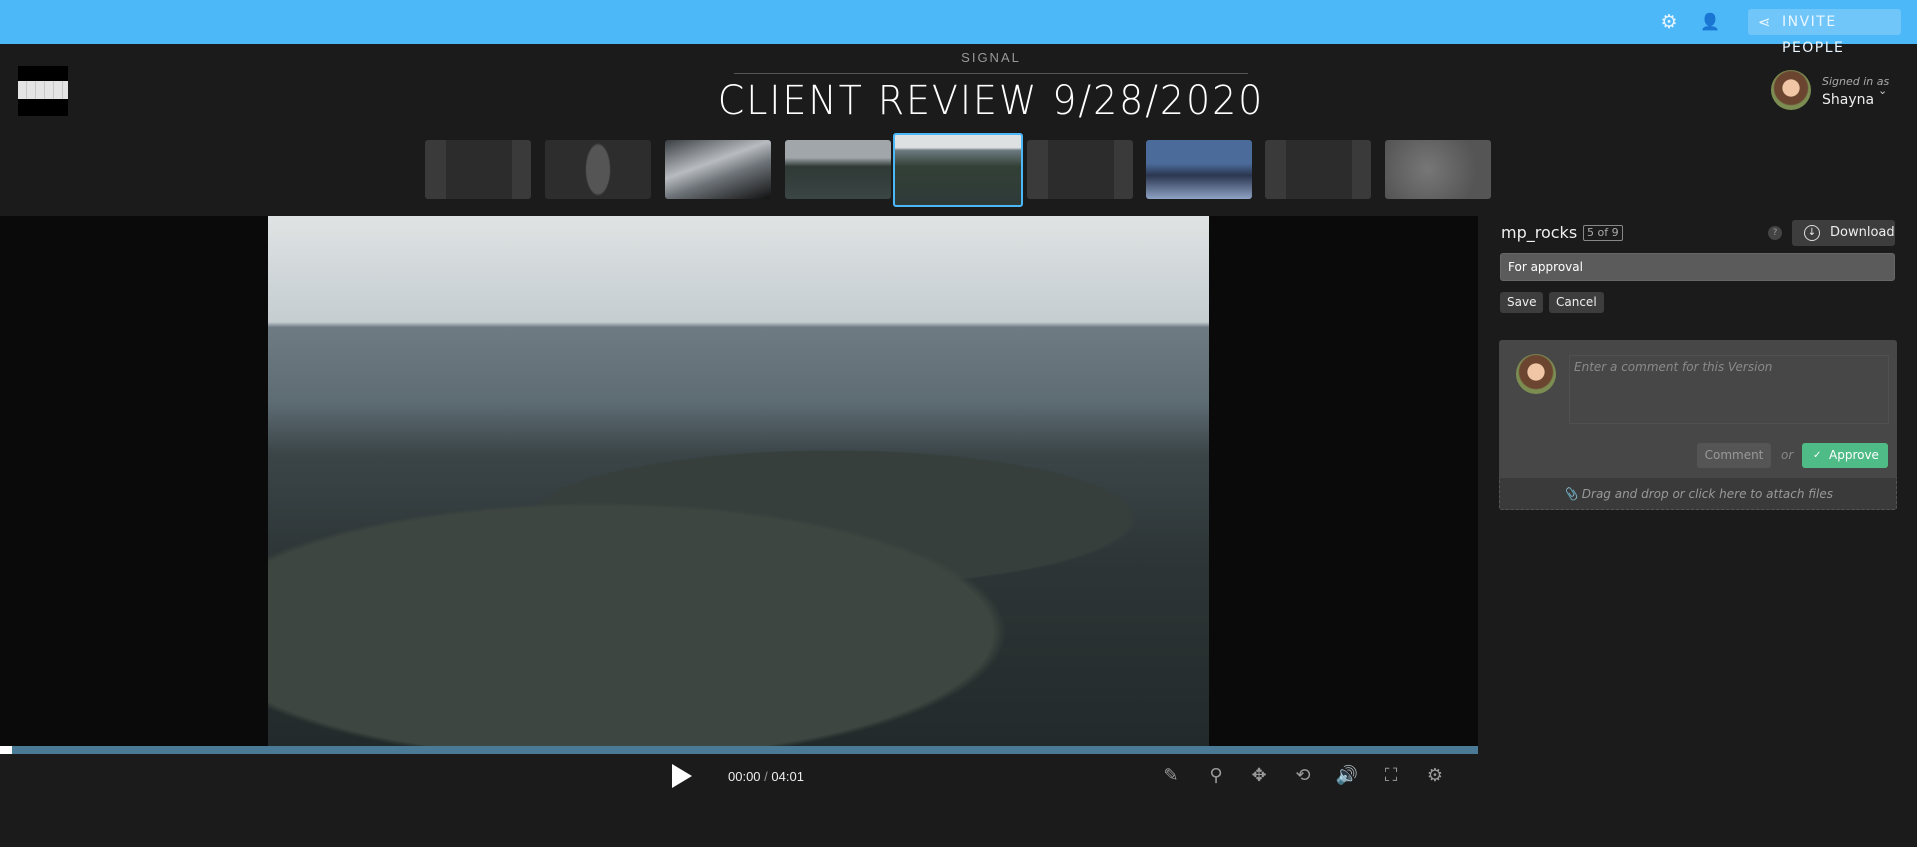 This screenshot has width=1917, height=847. I want to click on cancel-button: Cancel, so click(1576, 302).